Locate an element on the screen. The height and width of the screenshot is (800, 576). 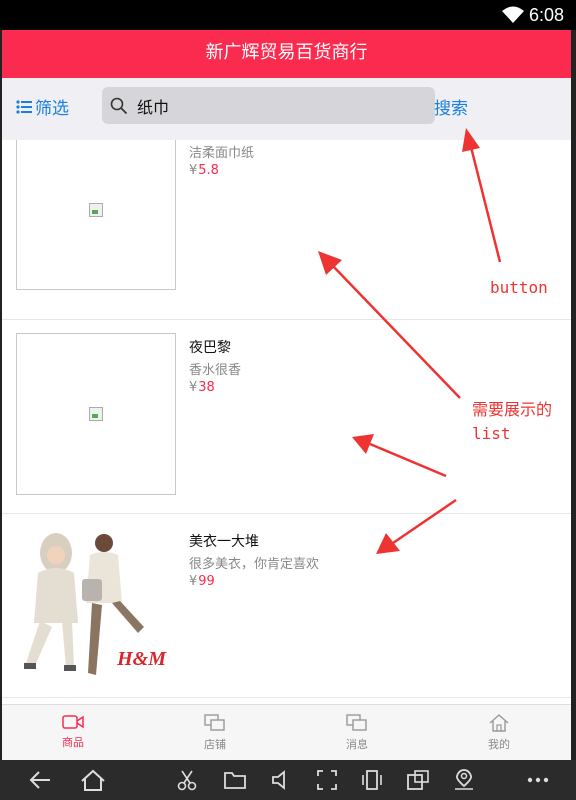
app-title: 新广辉贸易百货商行 is located at coordinates (286, 54).